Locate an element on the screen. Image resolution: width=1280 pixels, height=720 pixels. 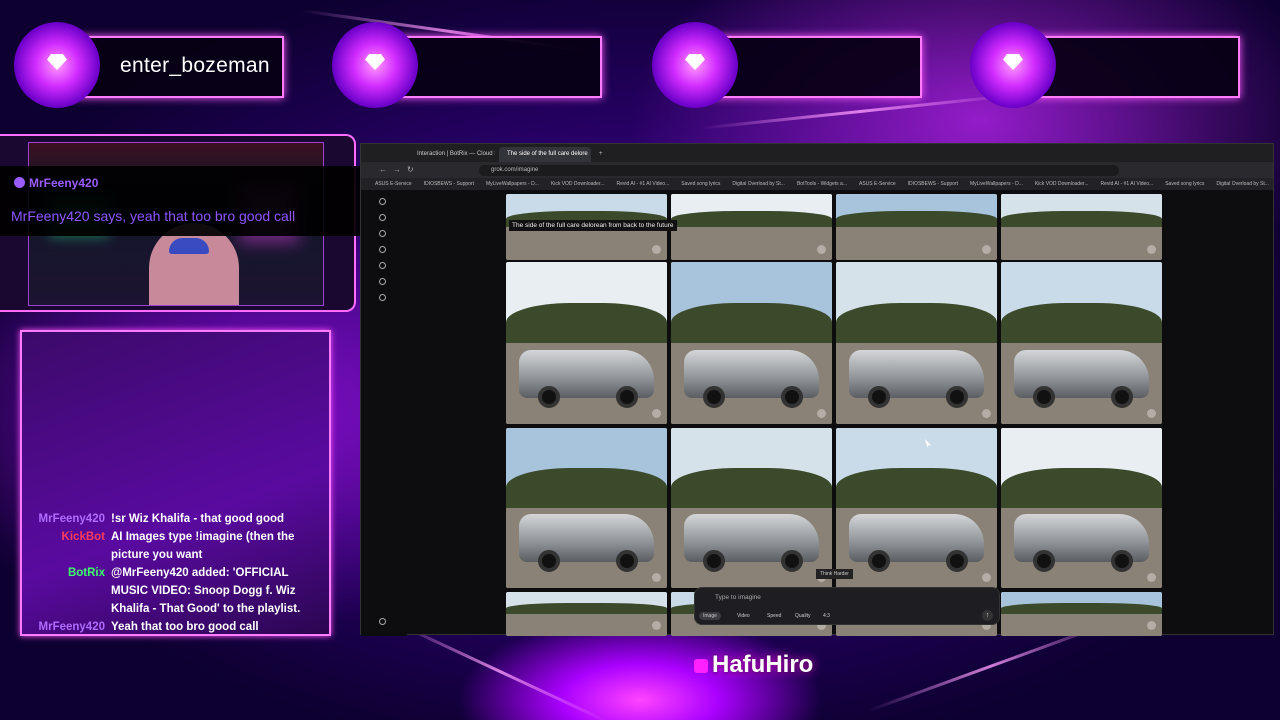
voice-icon is located at coordinates (382, 249).